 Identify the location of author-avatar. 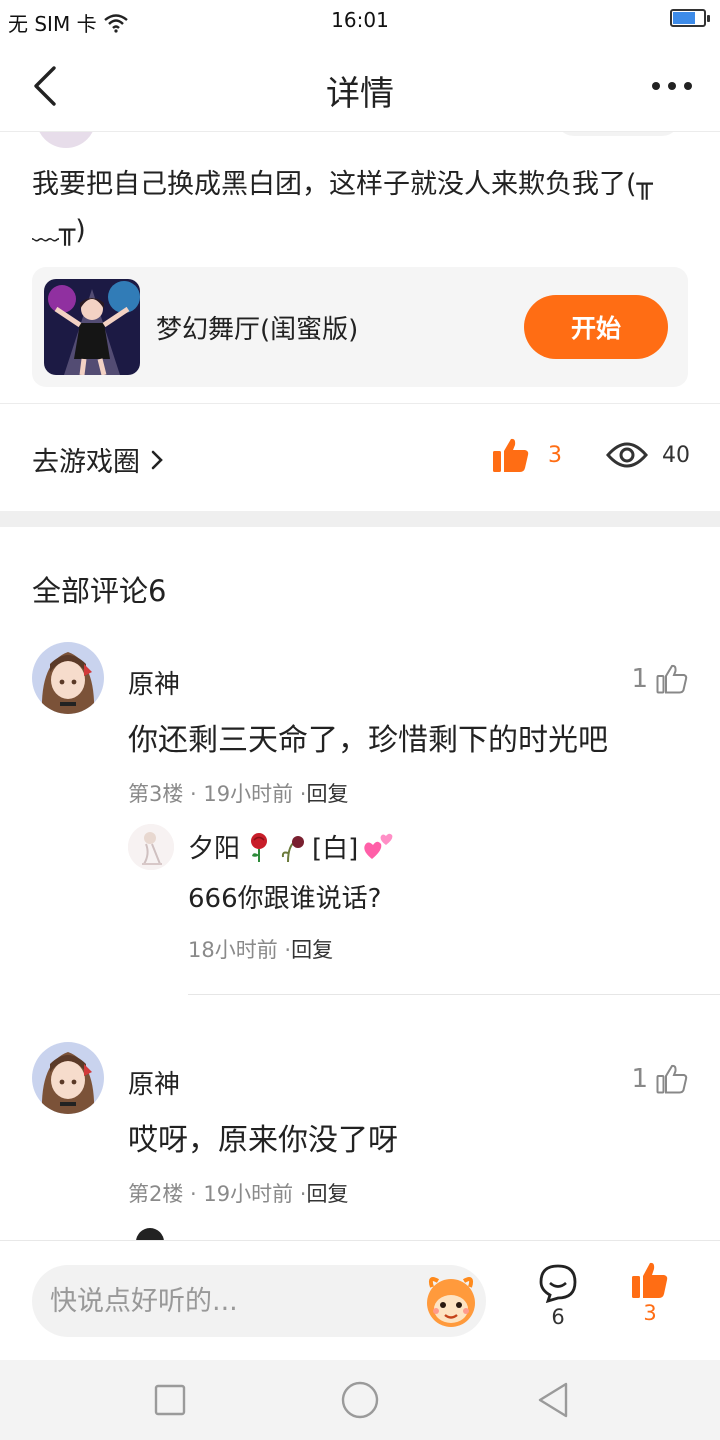
(66, 140).